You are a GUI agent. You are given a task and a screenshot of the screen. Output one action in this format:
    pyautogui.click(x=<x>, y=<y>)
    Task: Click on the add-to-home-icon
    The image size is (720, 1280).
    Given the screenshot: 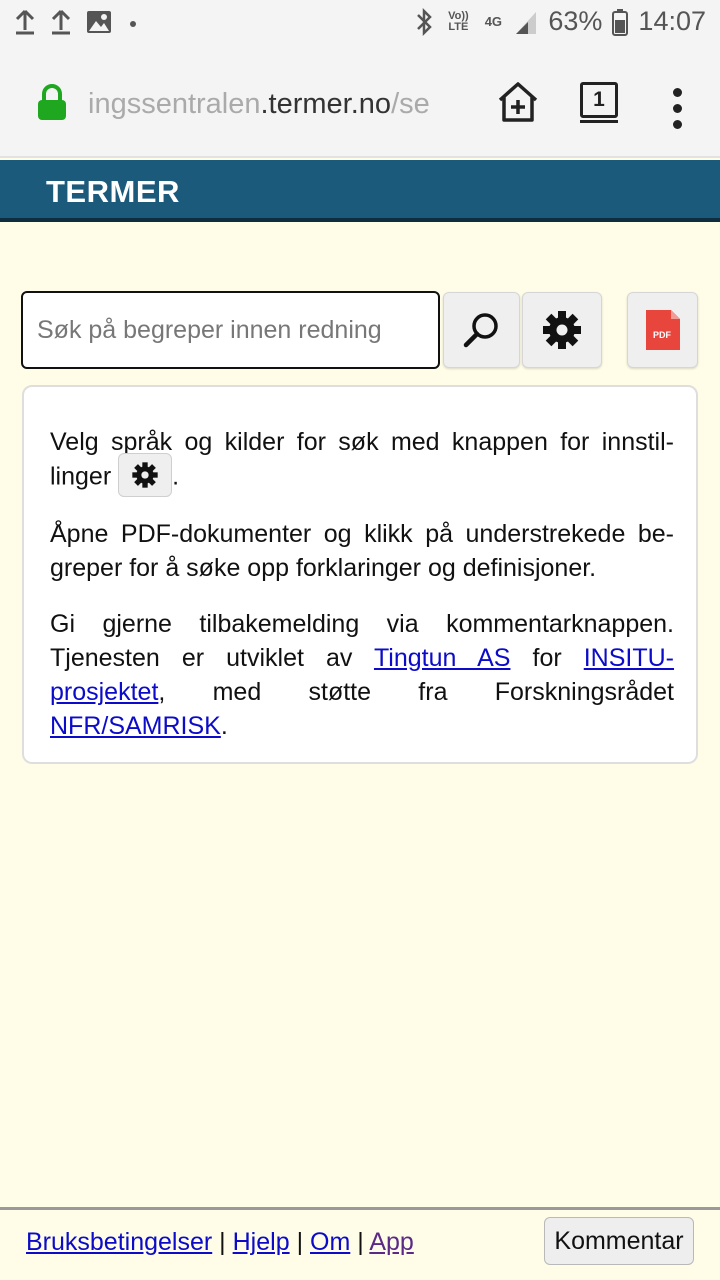 What is the action you would take?
    pyautogui.click(x=518, y=102)
    